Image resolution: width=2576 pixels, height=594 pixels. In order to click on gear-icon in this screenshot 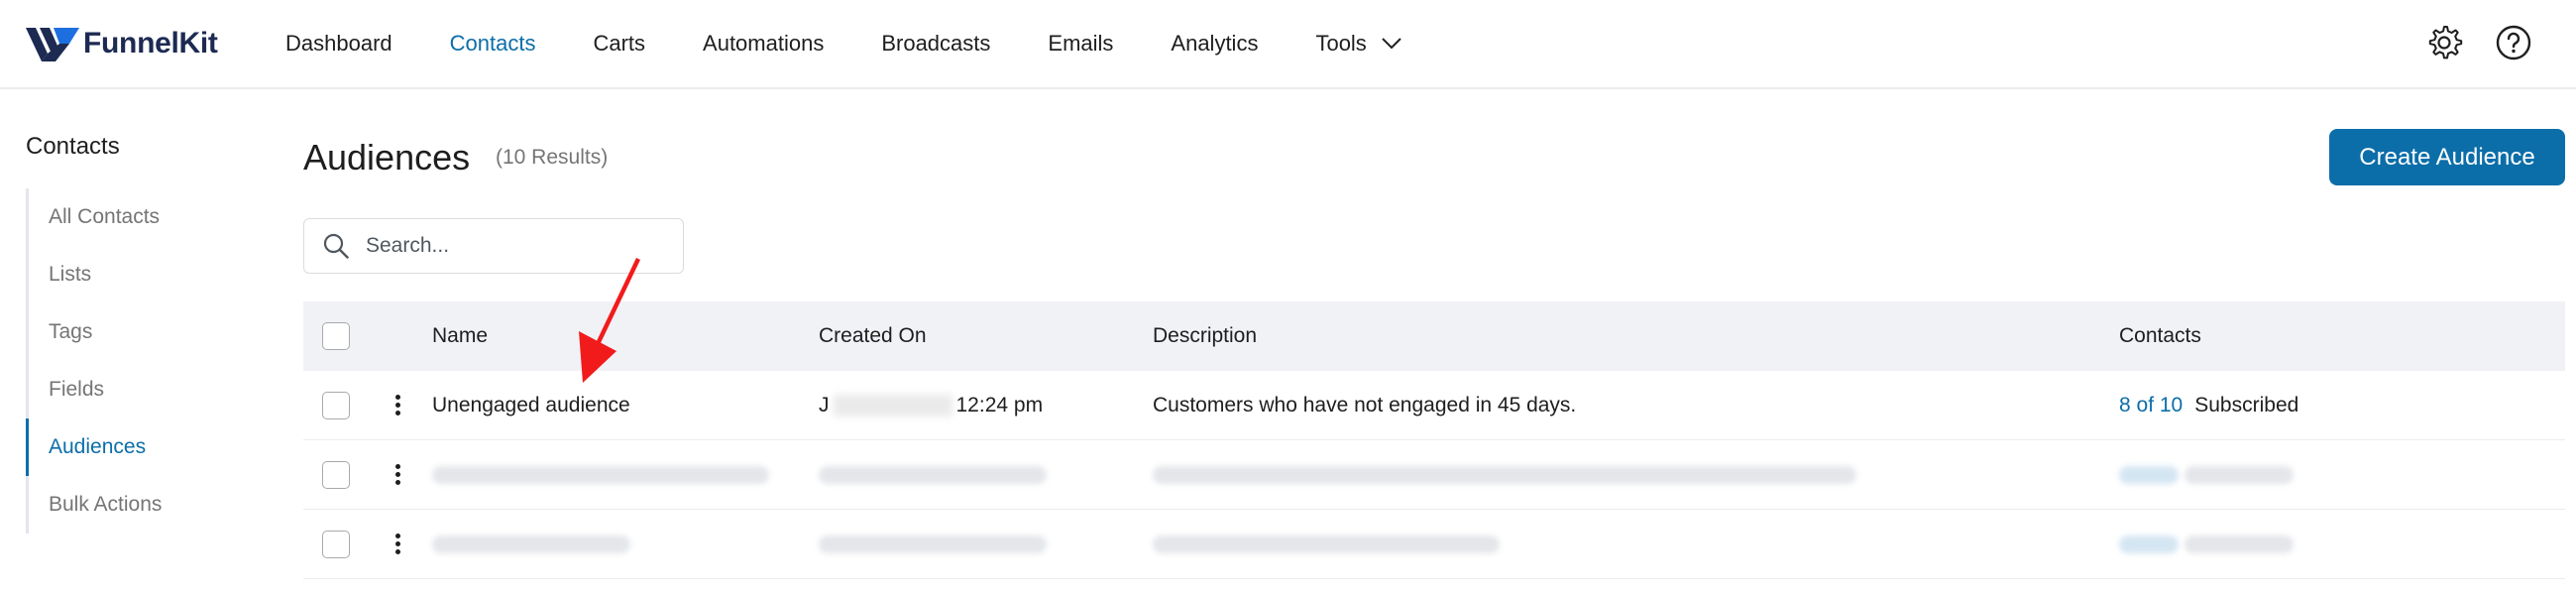, I will do `click(2445, 43)`.